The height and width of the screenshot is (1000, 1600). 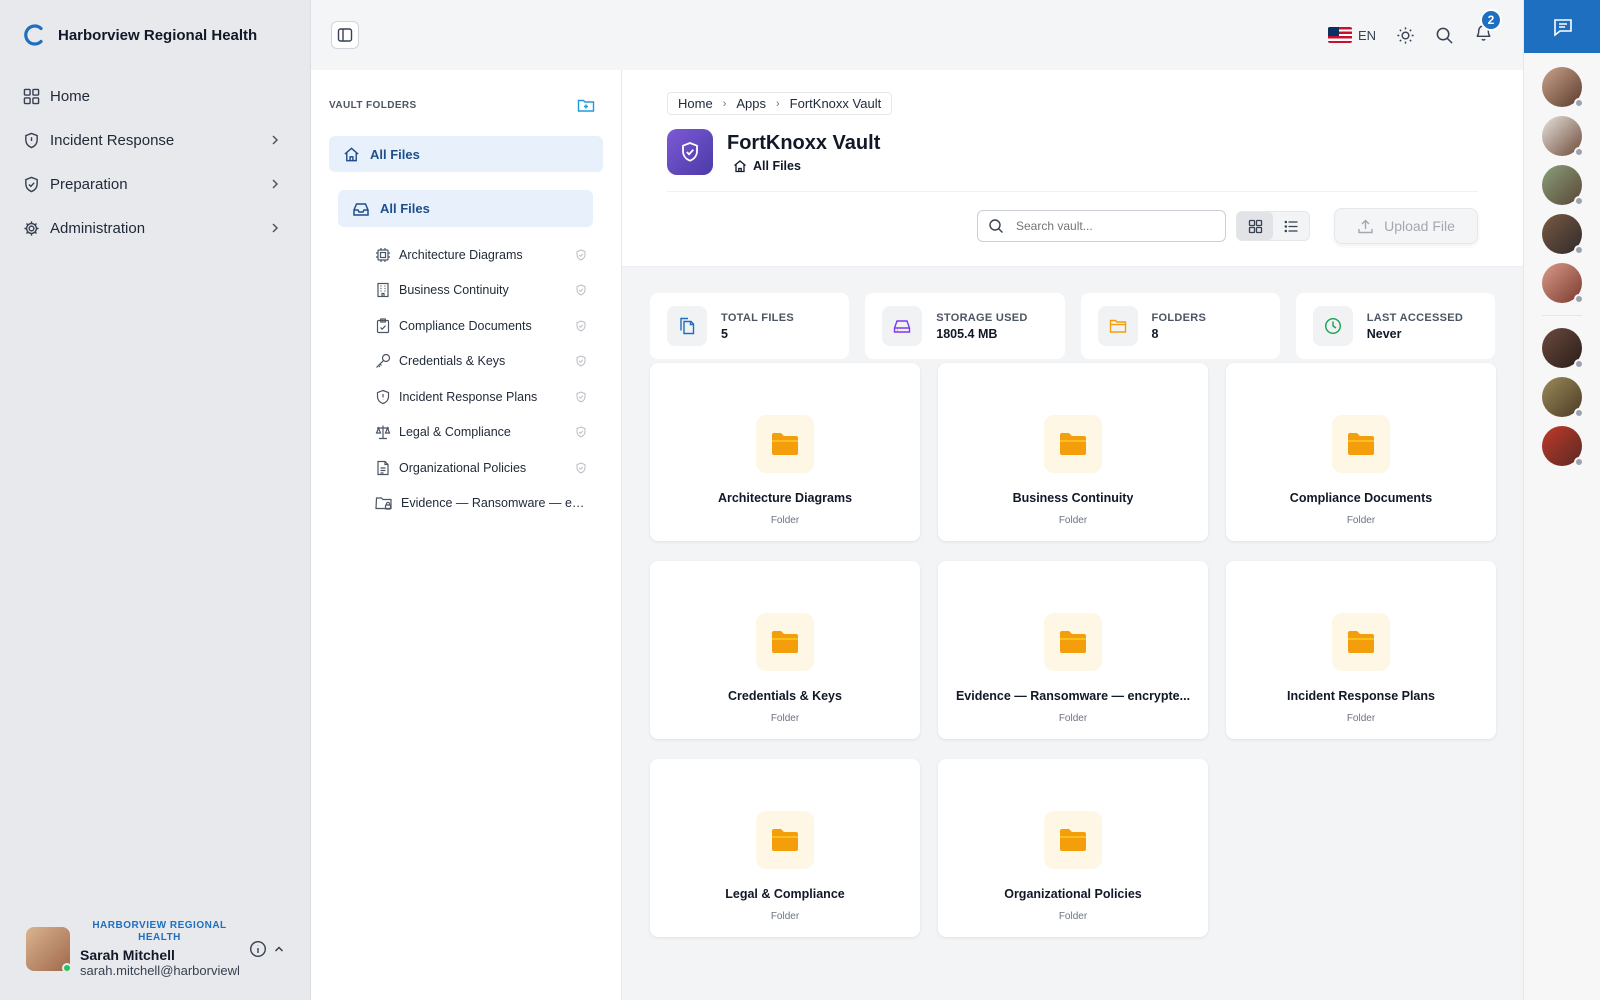 I want to click on stat-value: 8, so click(x=1155, y=333).